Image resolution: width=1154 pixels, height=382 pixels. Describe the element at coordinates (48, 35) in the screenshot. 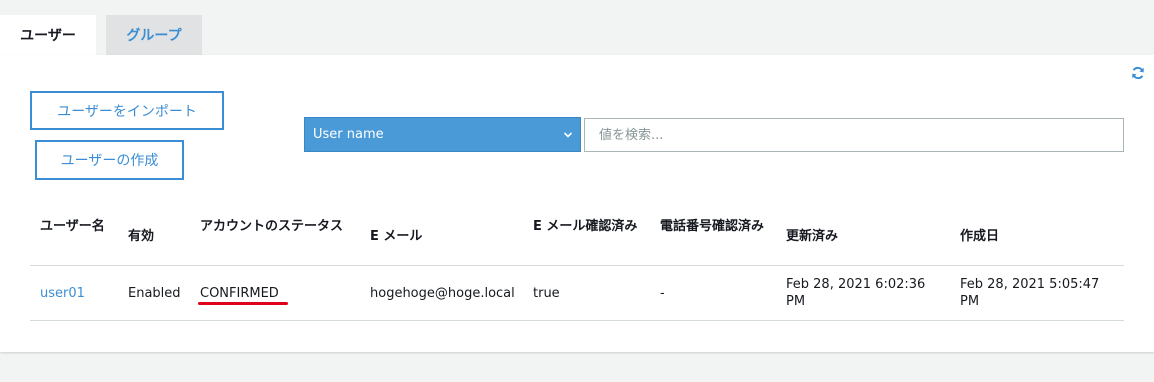

I see `tab-users: ユーザー` at that location.